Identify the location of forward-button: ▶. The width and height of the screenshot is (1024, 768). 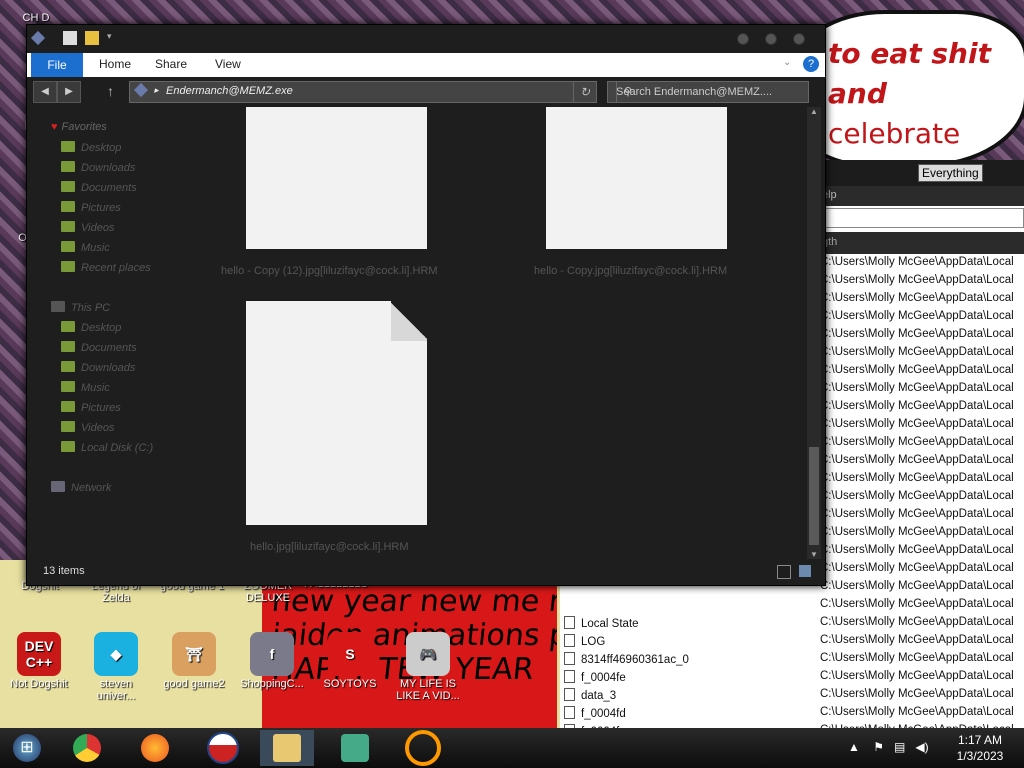
(69, 92).